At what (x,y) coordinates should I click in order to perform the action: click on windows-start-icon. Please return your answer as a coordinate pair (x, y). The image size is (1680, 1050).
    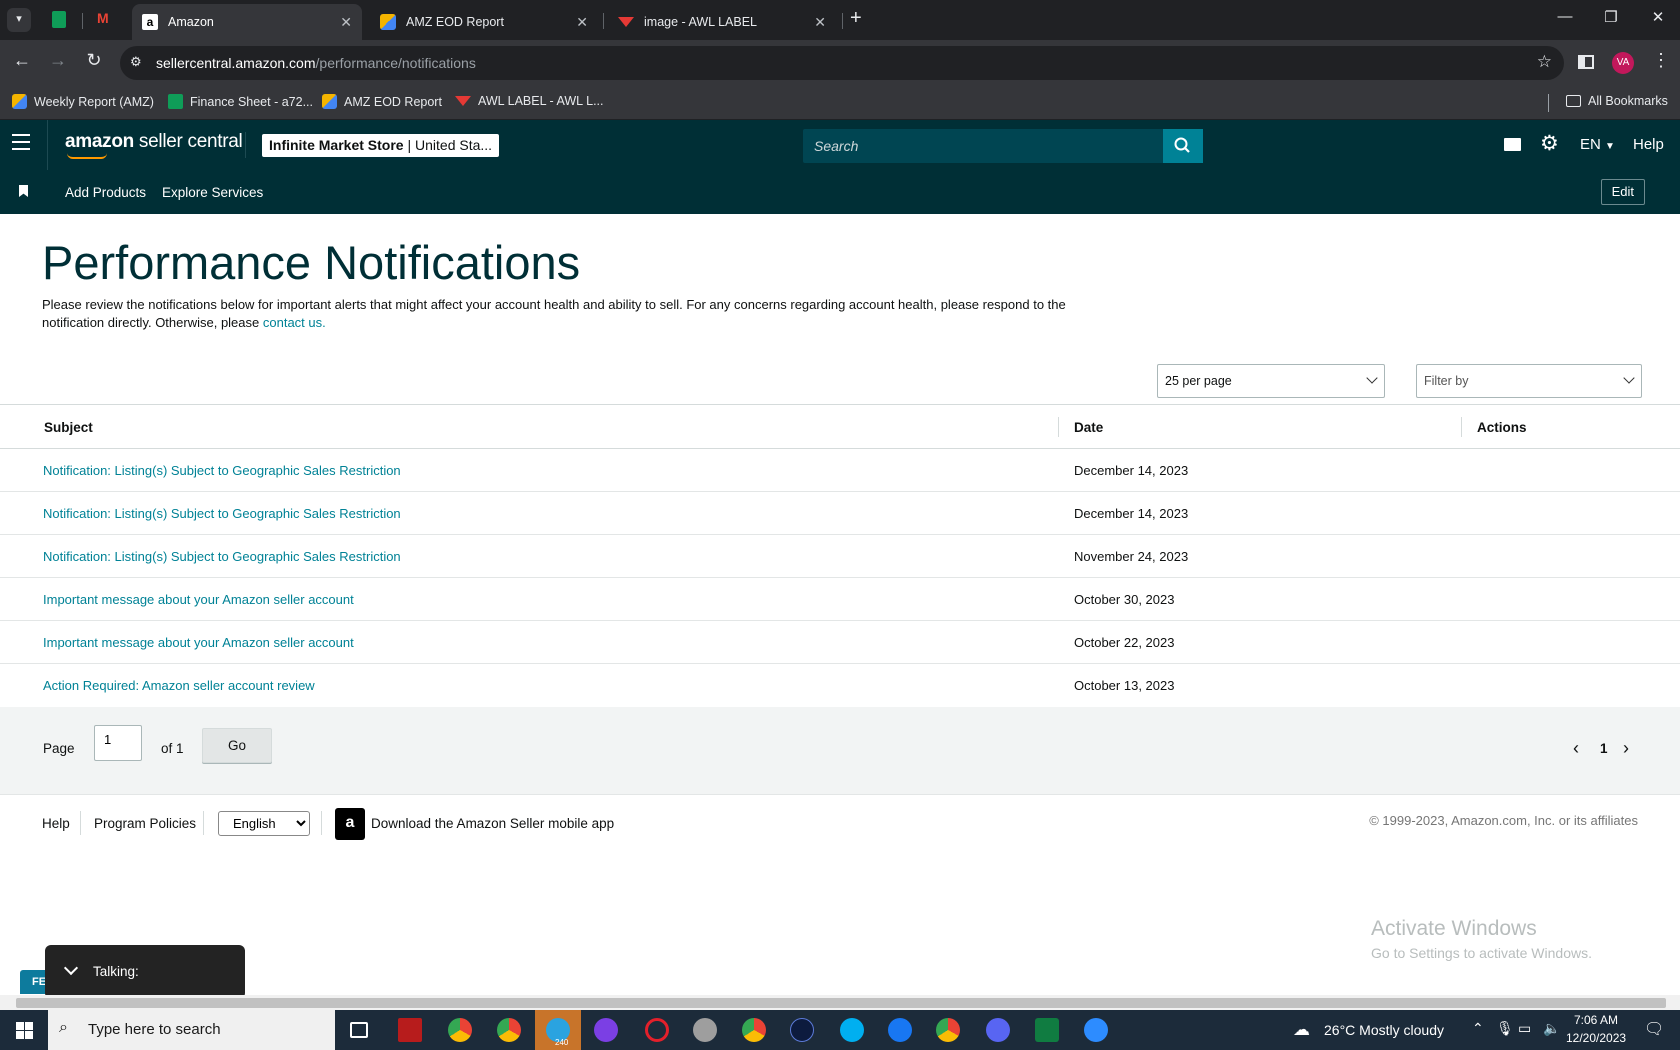
    Looking at the image, I should click on (24, 1030).